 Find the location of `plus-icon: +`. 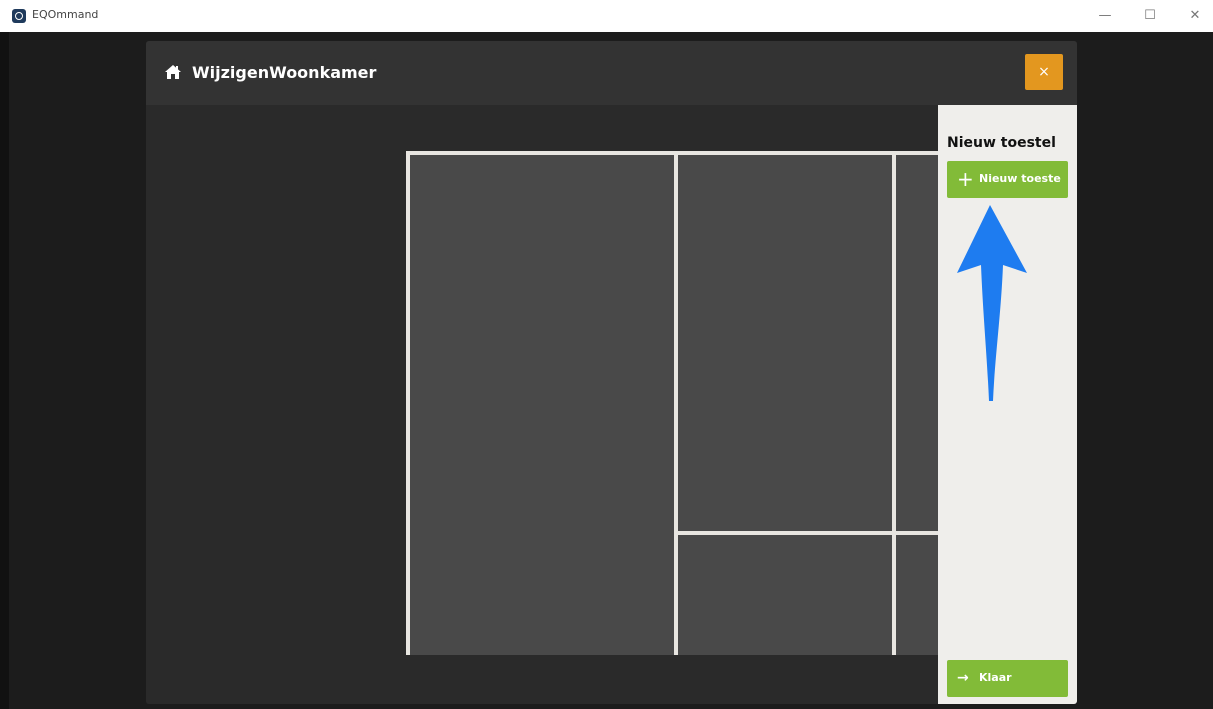

plus-icon: + is located at coordinates (965, 179).